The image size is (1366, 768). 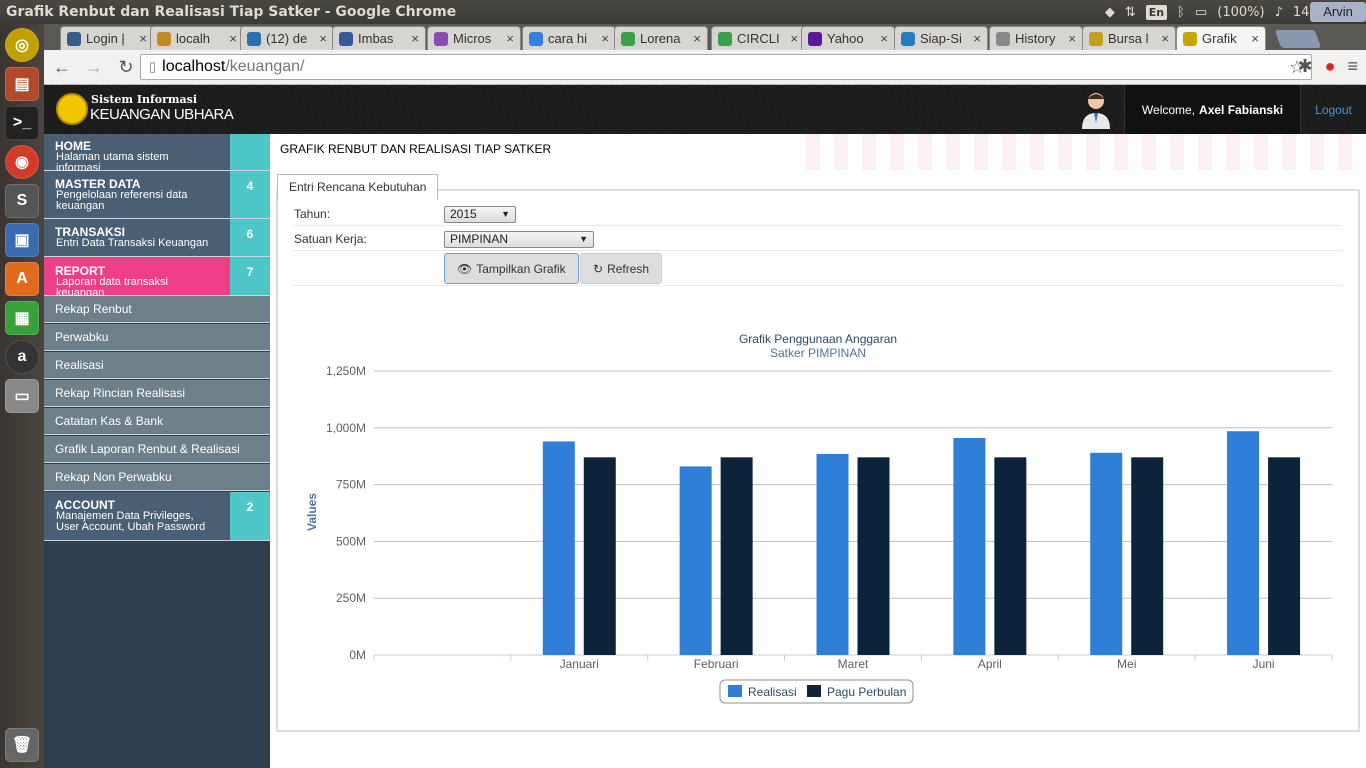 What do you see at coordinates (853, 664) in the screenshot?
I see `chart-x-tick-label: Maret` at bounding box center [853, 664].